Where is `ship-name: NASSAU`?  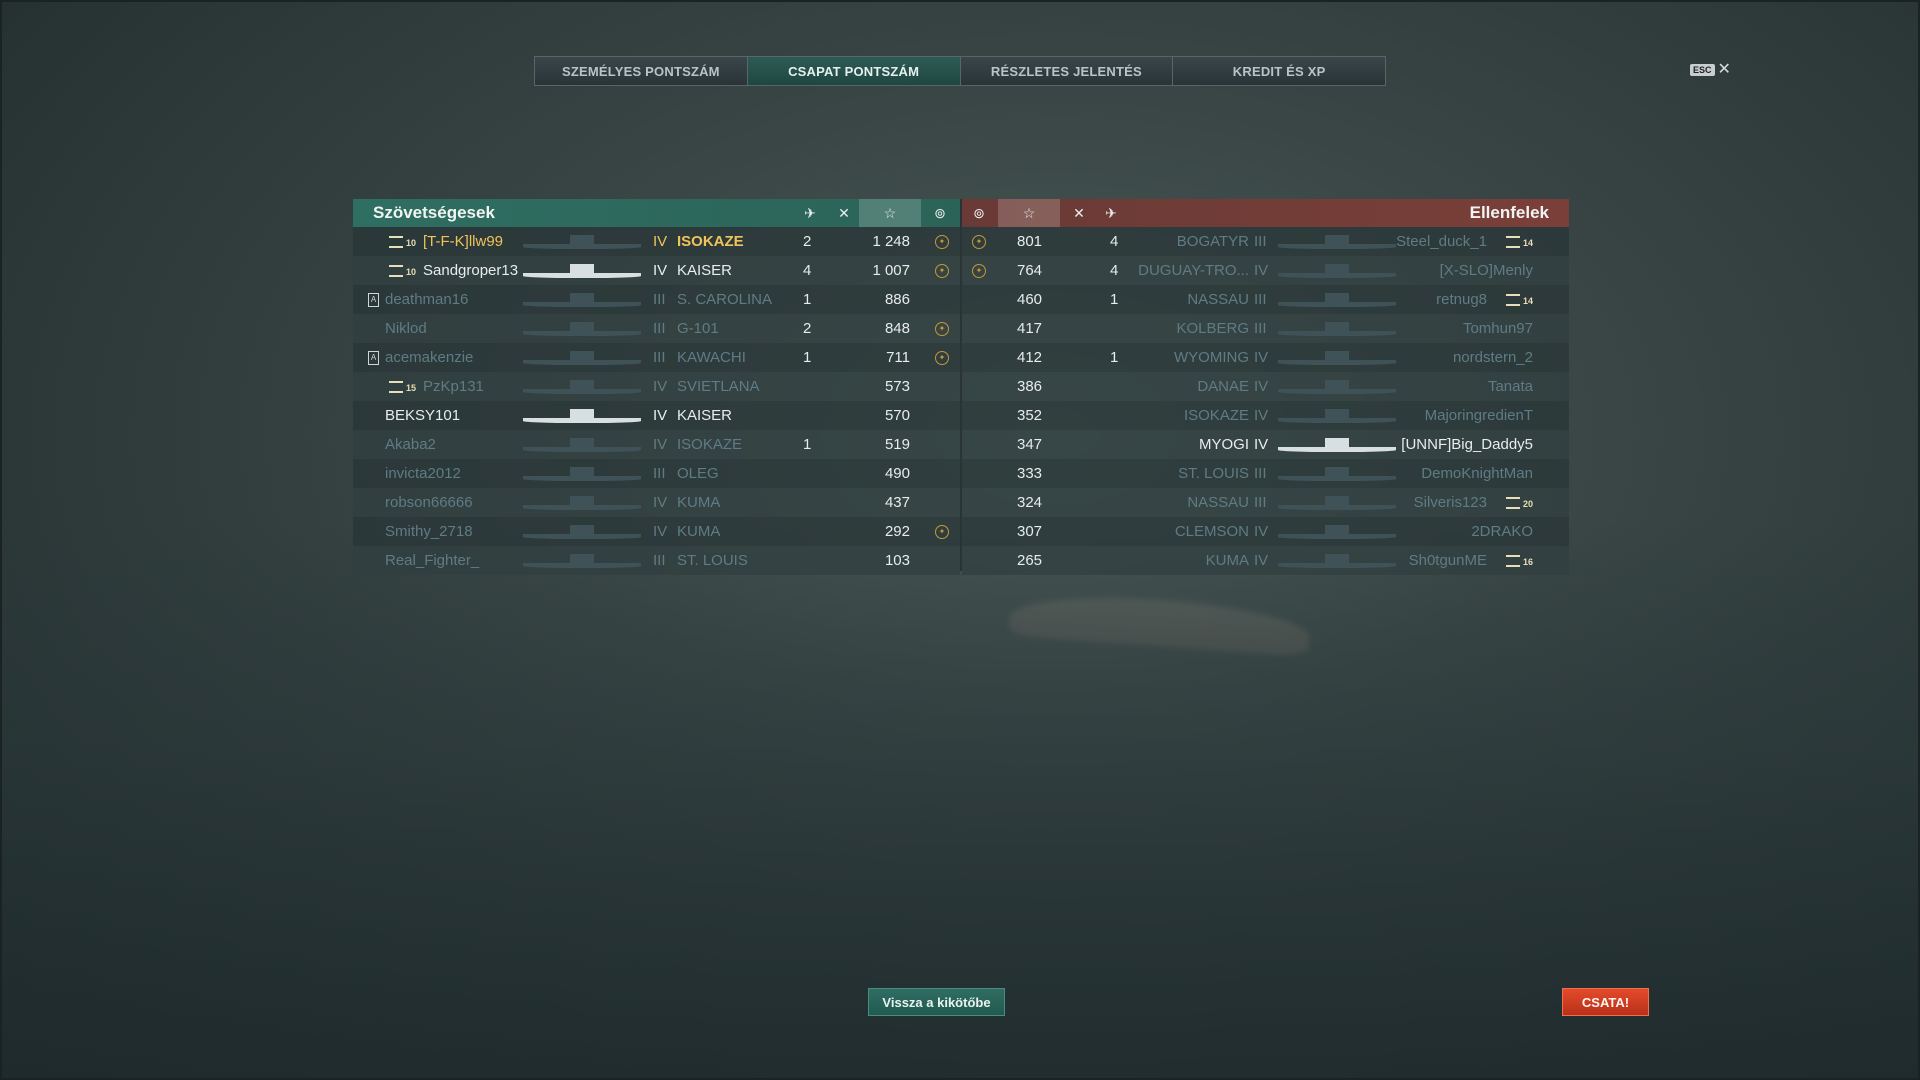
ship-name: NASSAU is located at coordinates (1218, 299).